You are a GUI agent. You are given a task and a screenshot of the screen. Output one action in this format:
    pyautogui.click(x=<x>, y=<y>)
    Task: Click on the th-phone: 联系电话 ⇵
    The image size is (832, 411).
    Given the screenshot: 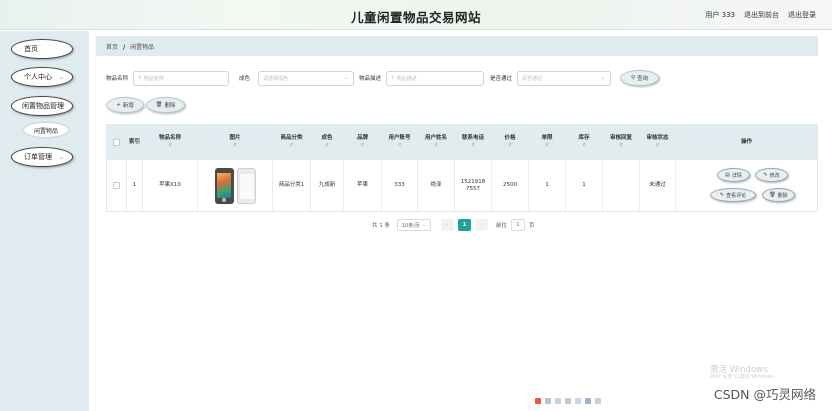 What is the action you would take?
    pyautogui.click(x=473, y=142)
    